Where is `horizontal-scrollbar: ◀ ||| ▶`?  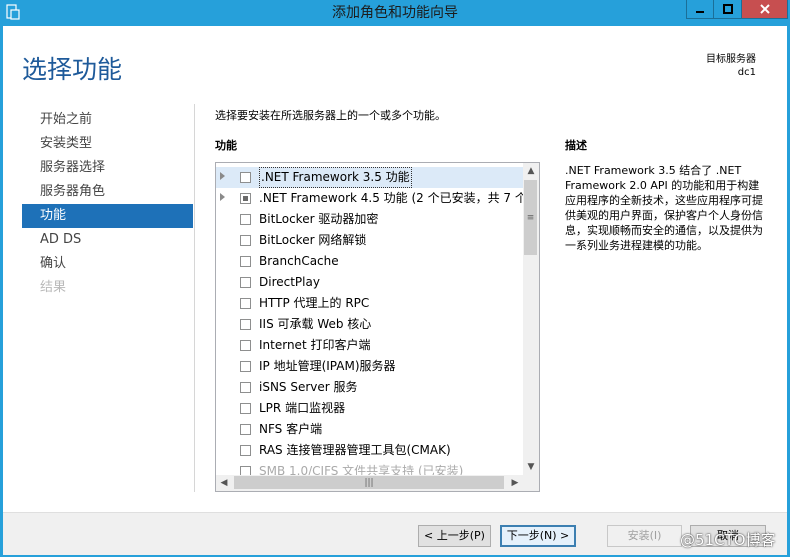
horizontal-scrollbar: ◀ ||| ▶ is located at coordinates (369, 483).